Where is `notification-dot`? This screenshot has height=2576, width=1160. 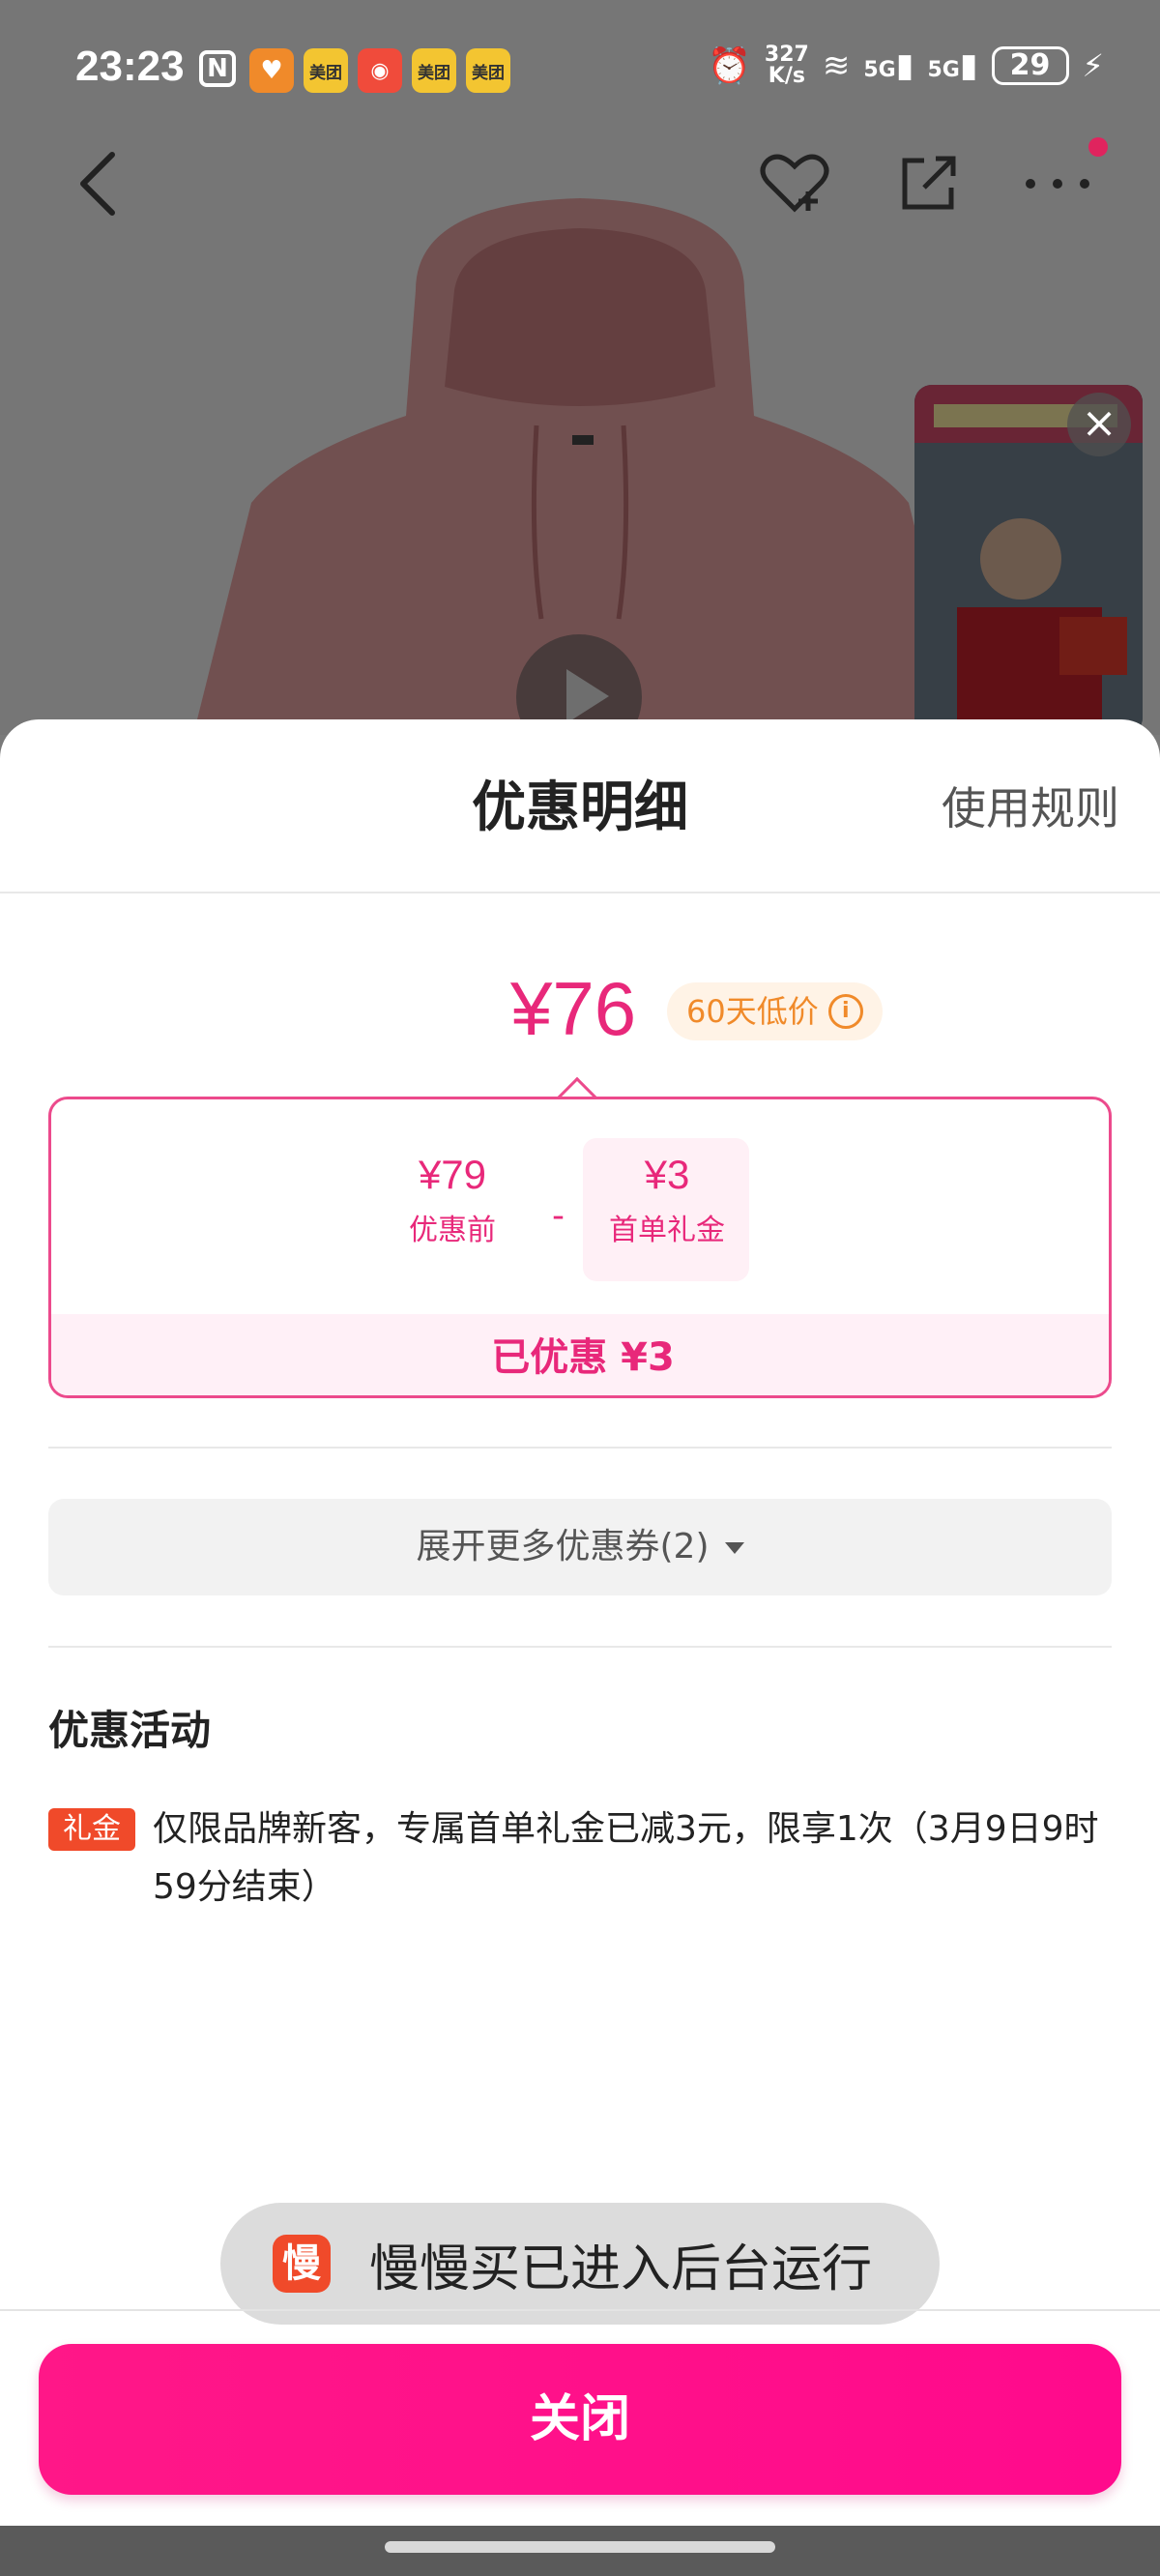 notification-dot is located at coordinates (1098, 147).